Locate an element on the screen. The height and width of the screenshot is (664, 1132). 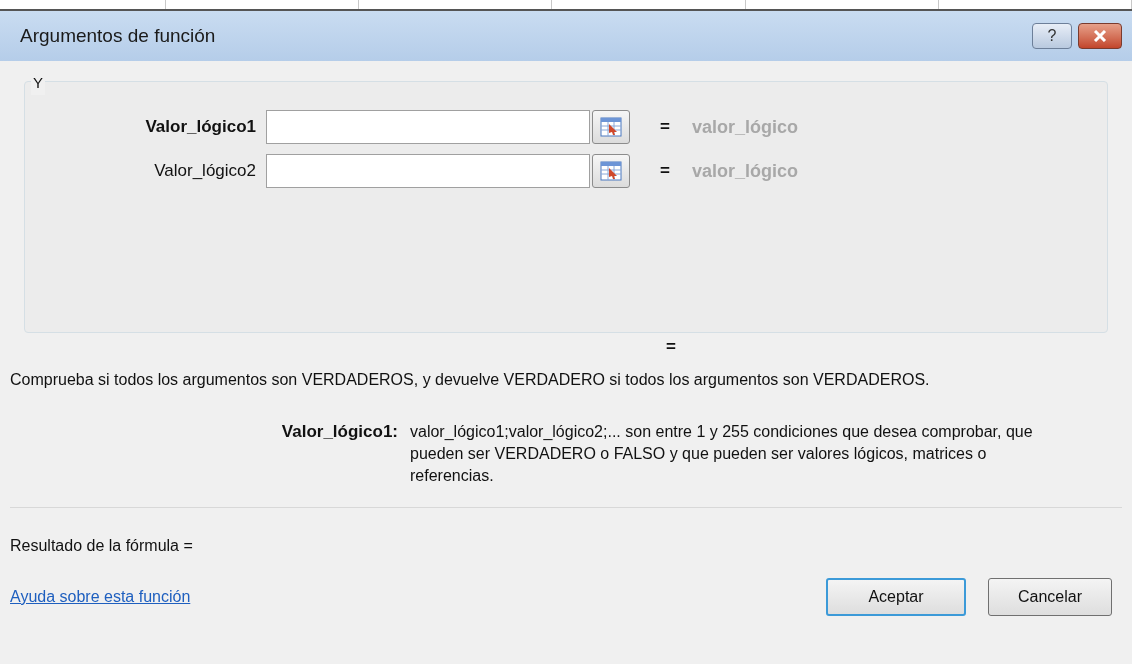
dialog-button: Cancelar is located at coordinates (1050, 597).